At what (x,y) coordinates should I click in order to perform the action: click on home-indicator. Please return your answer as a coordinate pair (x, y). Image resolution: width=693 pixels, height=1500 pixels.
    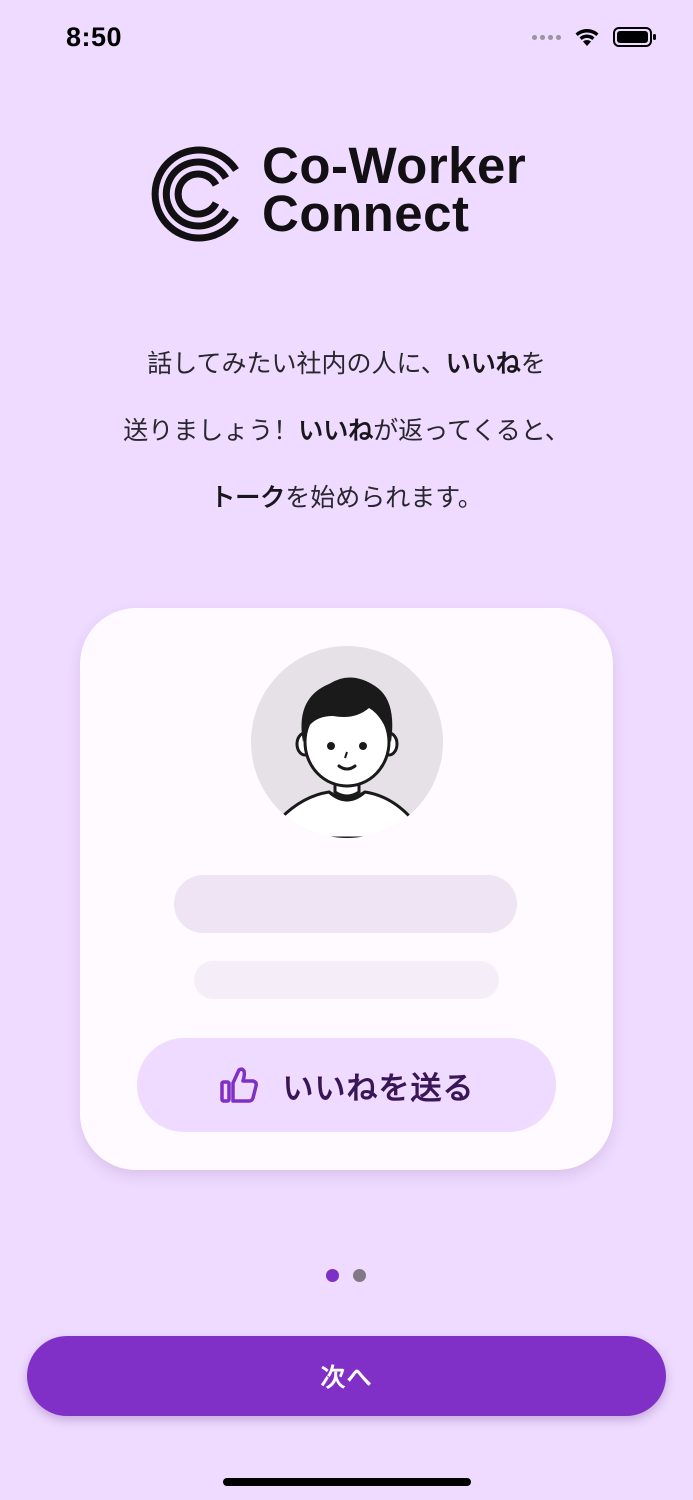
    Looking at the image, I should click on (347, 1482).